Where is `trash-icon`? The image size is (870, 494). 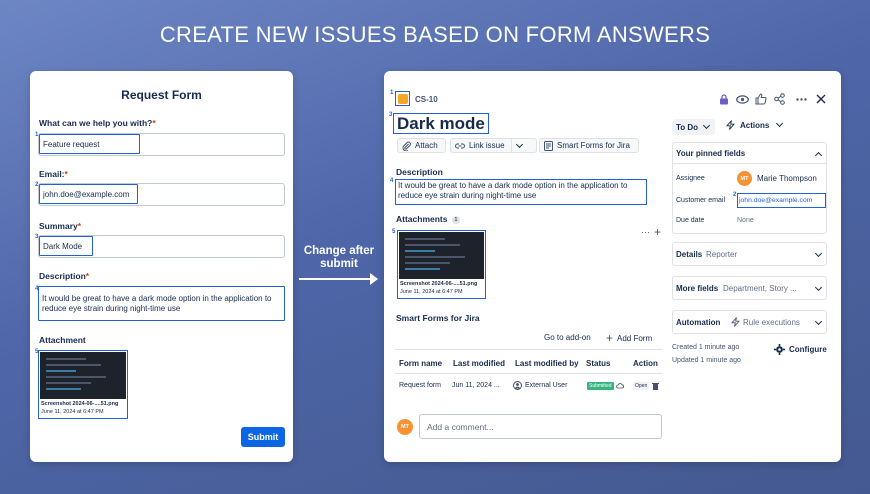 trash-icon is located at coordinates (655, 386).